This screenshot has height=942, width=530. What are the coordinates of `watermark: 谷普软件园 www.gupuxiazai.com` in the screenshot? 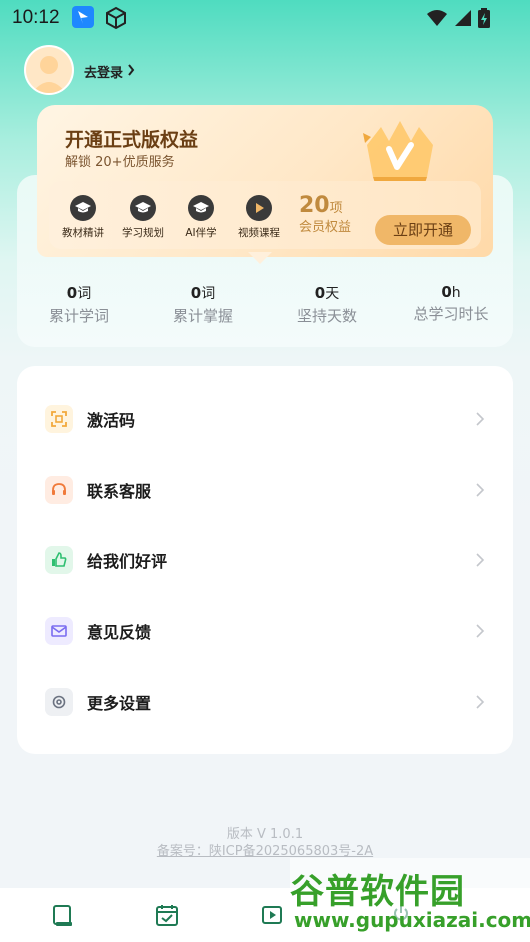 It's located at (410, 900).